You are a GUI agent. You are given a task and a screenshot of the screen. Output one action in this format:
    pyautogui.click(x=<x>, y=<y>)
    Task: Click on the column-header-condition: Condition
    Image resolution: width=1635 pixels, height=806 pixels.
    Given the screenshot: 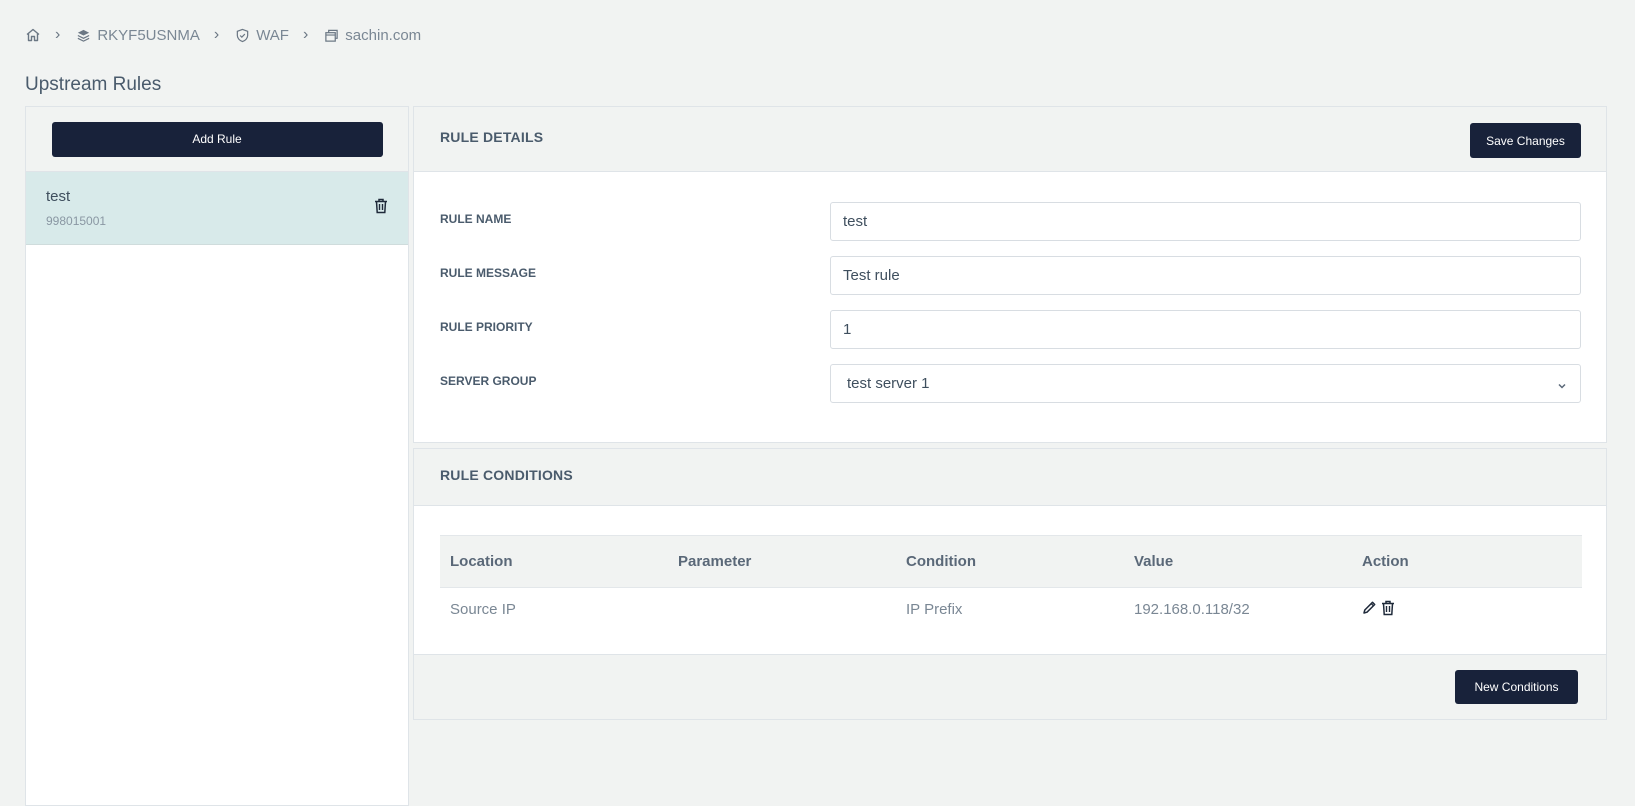 What is the action you would take?
    pyautogui.click(x=1010, y=561)
    